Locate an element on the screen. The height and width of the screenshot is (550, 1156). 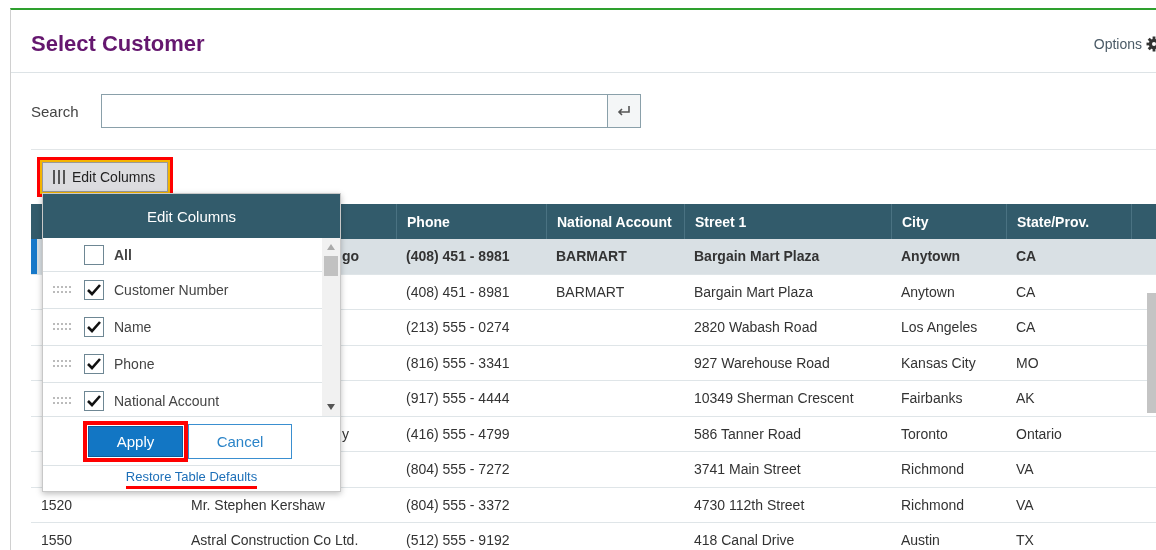
column-option-label: Phone is located at coordinates (134, 364).